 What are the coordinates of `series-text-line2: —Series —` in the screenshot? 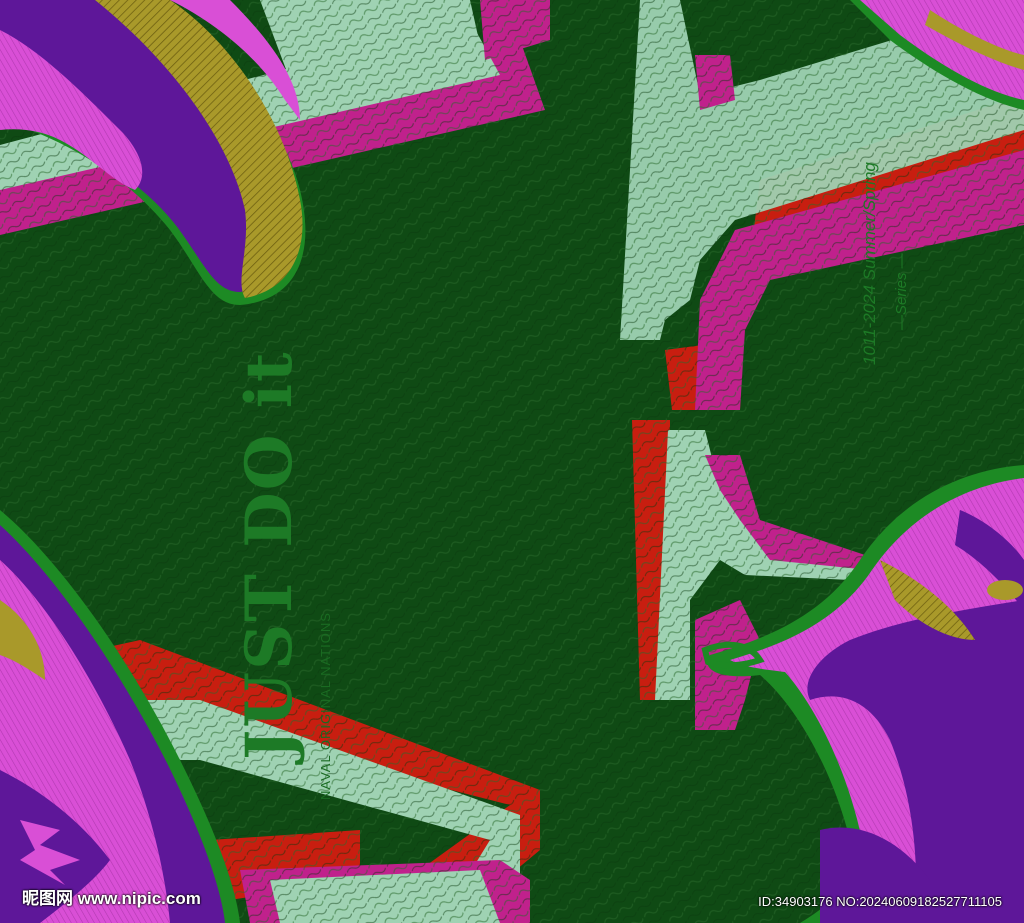 It's located at (901, 291).